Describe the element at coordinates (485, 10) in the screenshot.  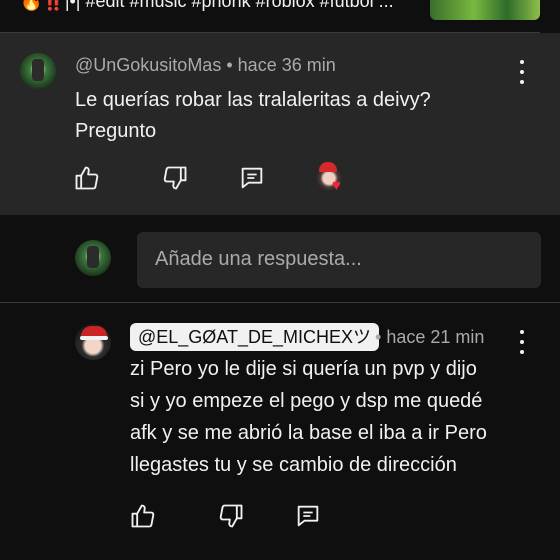
I see `video-thumbnail` at that location.